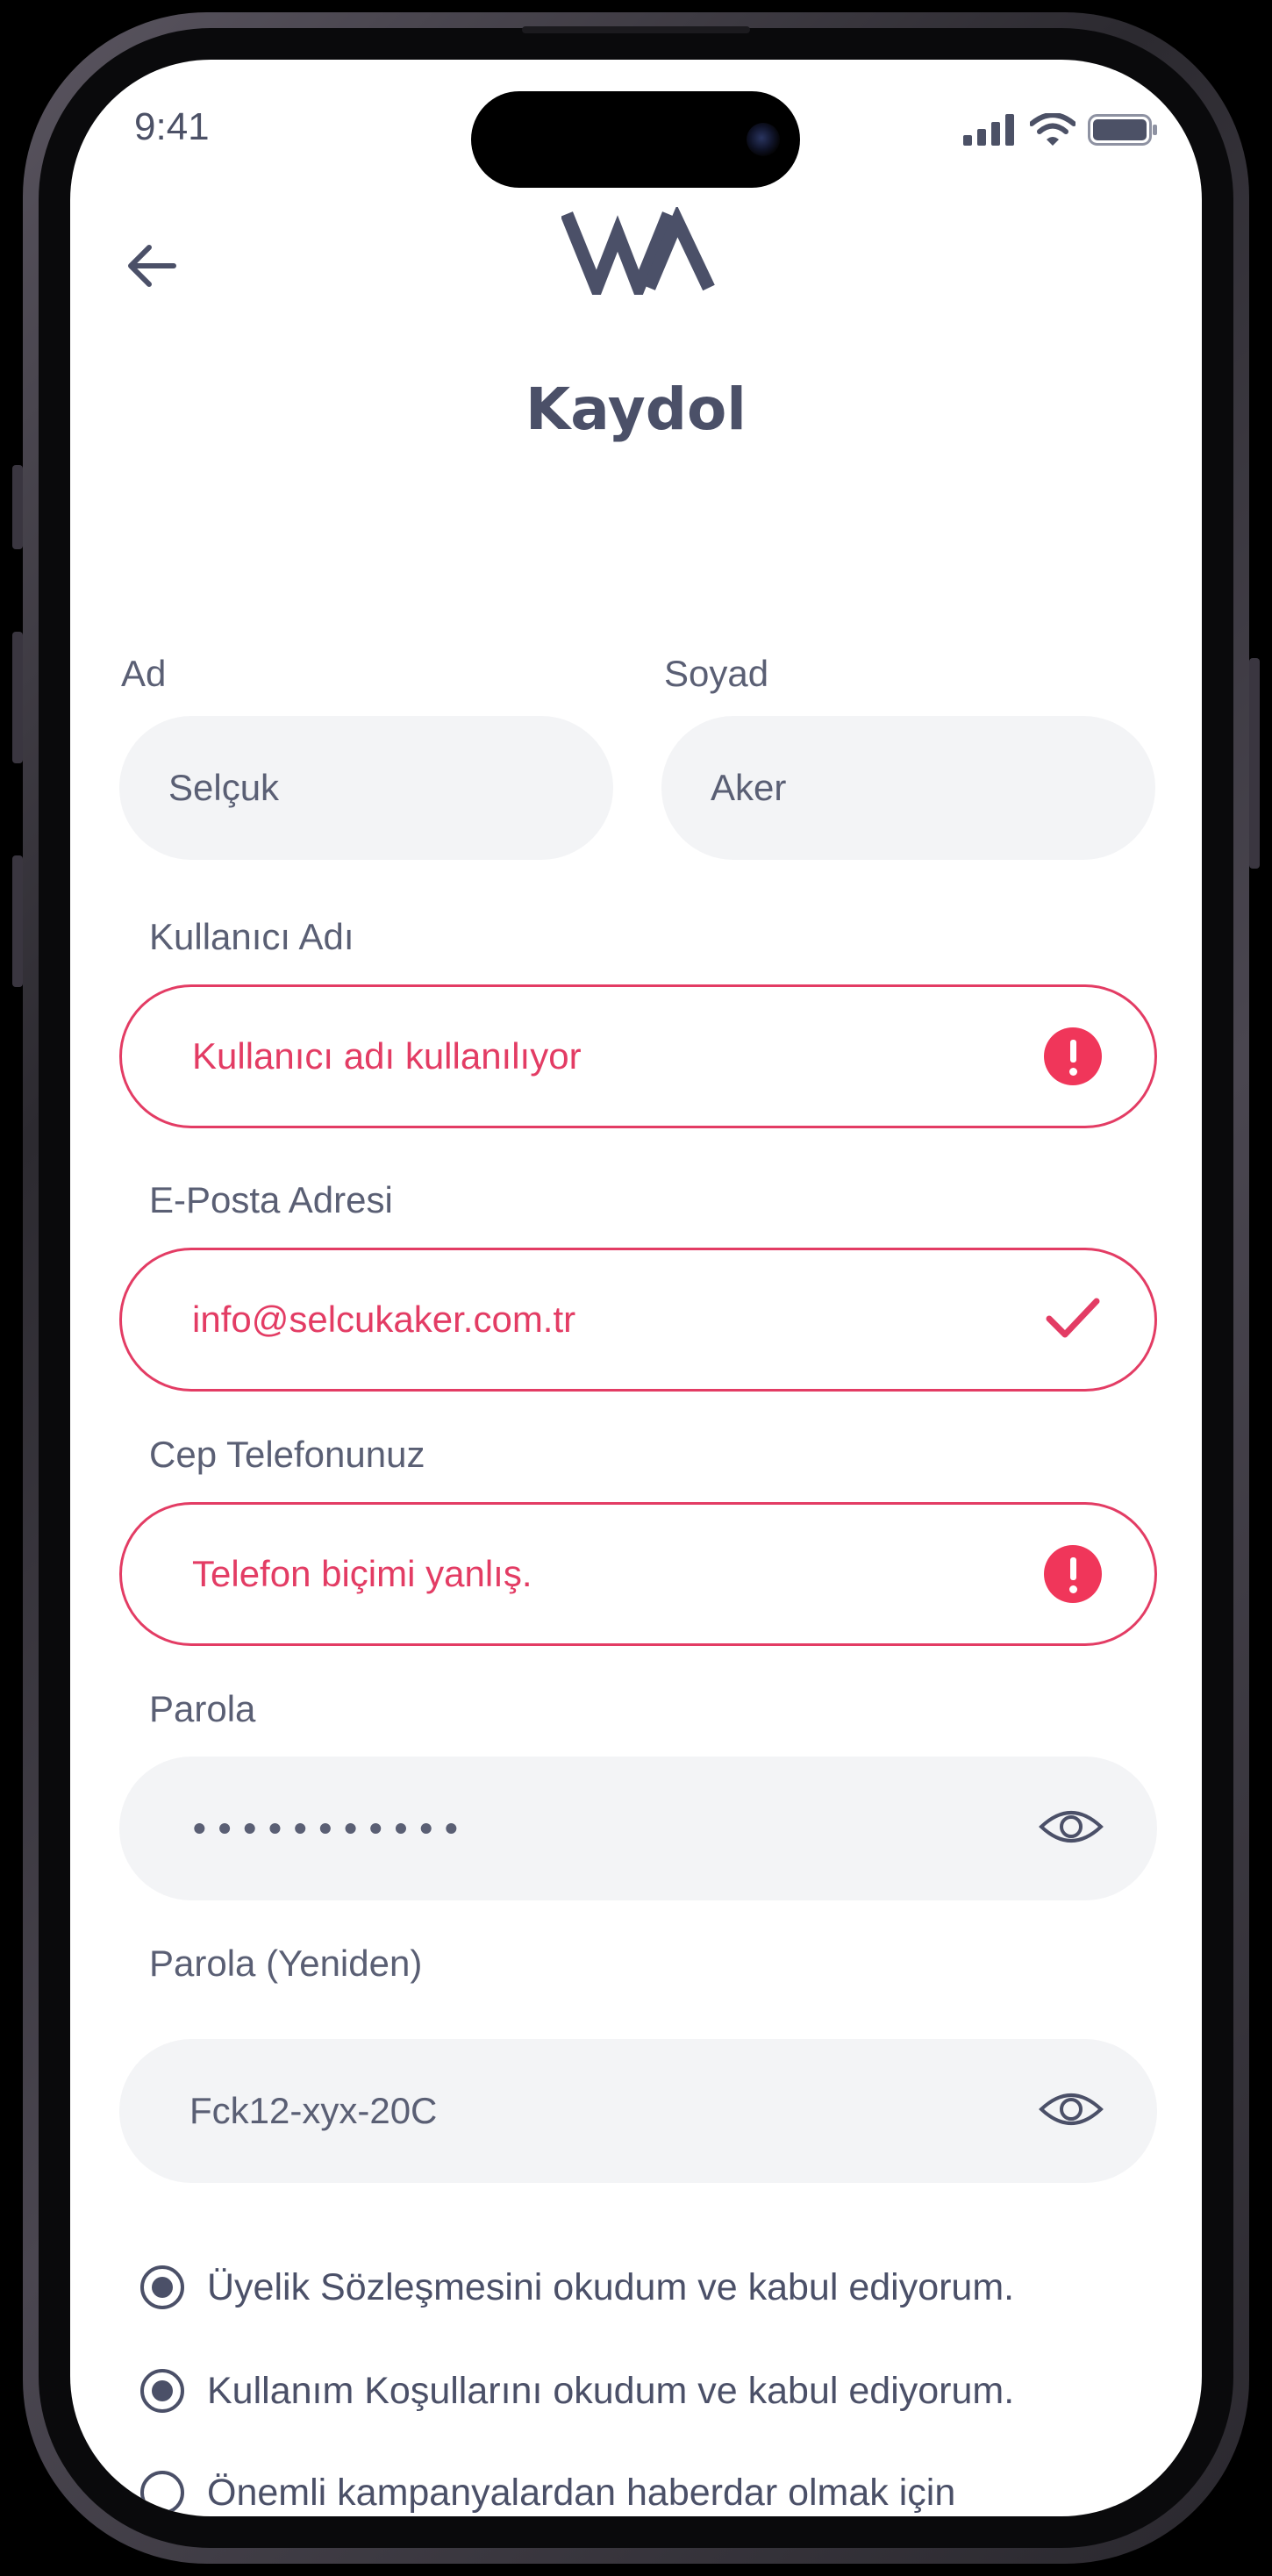 The width and height of the screenshot is (1272, 2576). Describe the element at coordinates (202, 1708) in the screenshot. I see `password-label: Parola` at that location.